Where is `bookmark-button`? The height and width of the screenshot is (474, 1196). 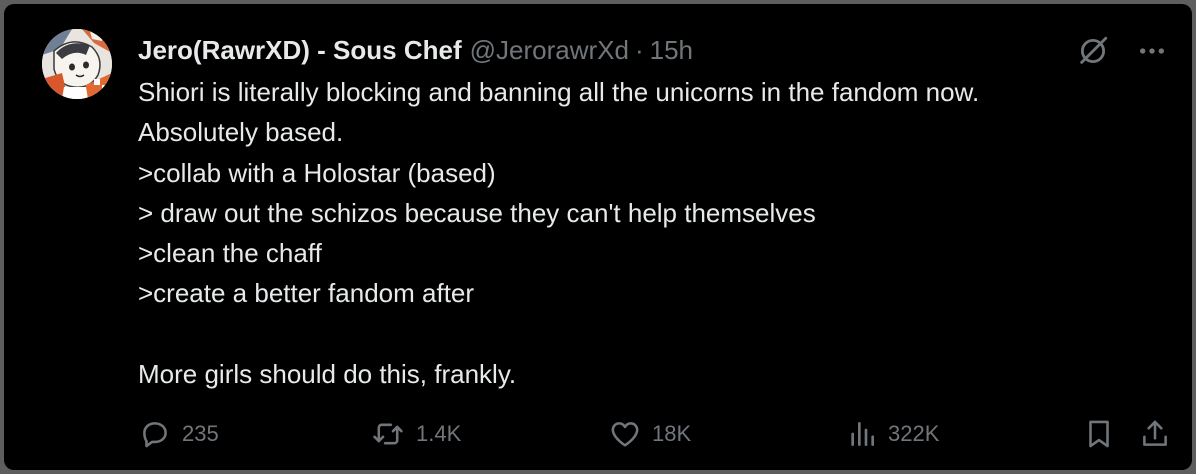 bookmark-button is located at coordinates (1099, 434).